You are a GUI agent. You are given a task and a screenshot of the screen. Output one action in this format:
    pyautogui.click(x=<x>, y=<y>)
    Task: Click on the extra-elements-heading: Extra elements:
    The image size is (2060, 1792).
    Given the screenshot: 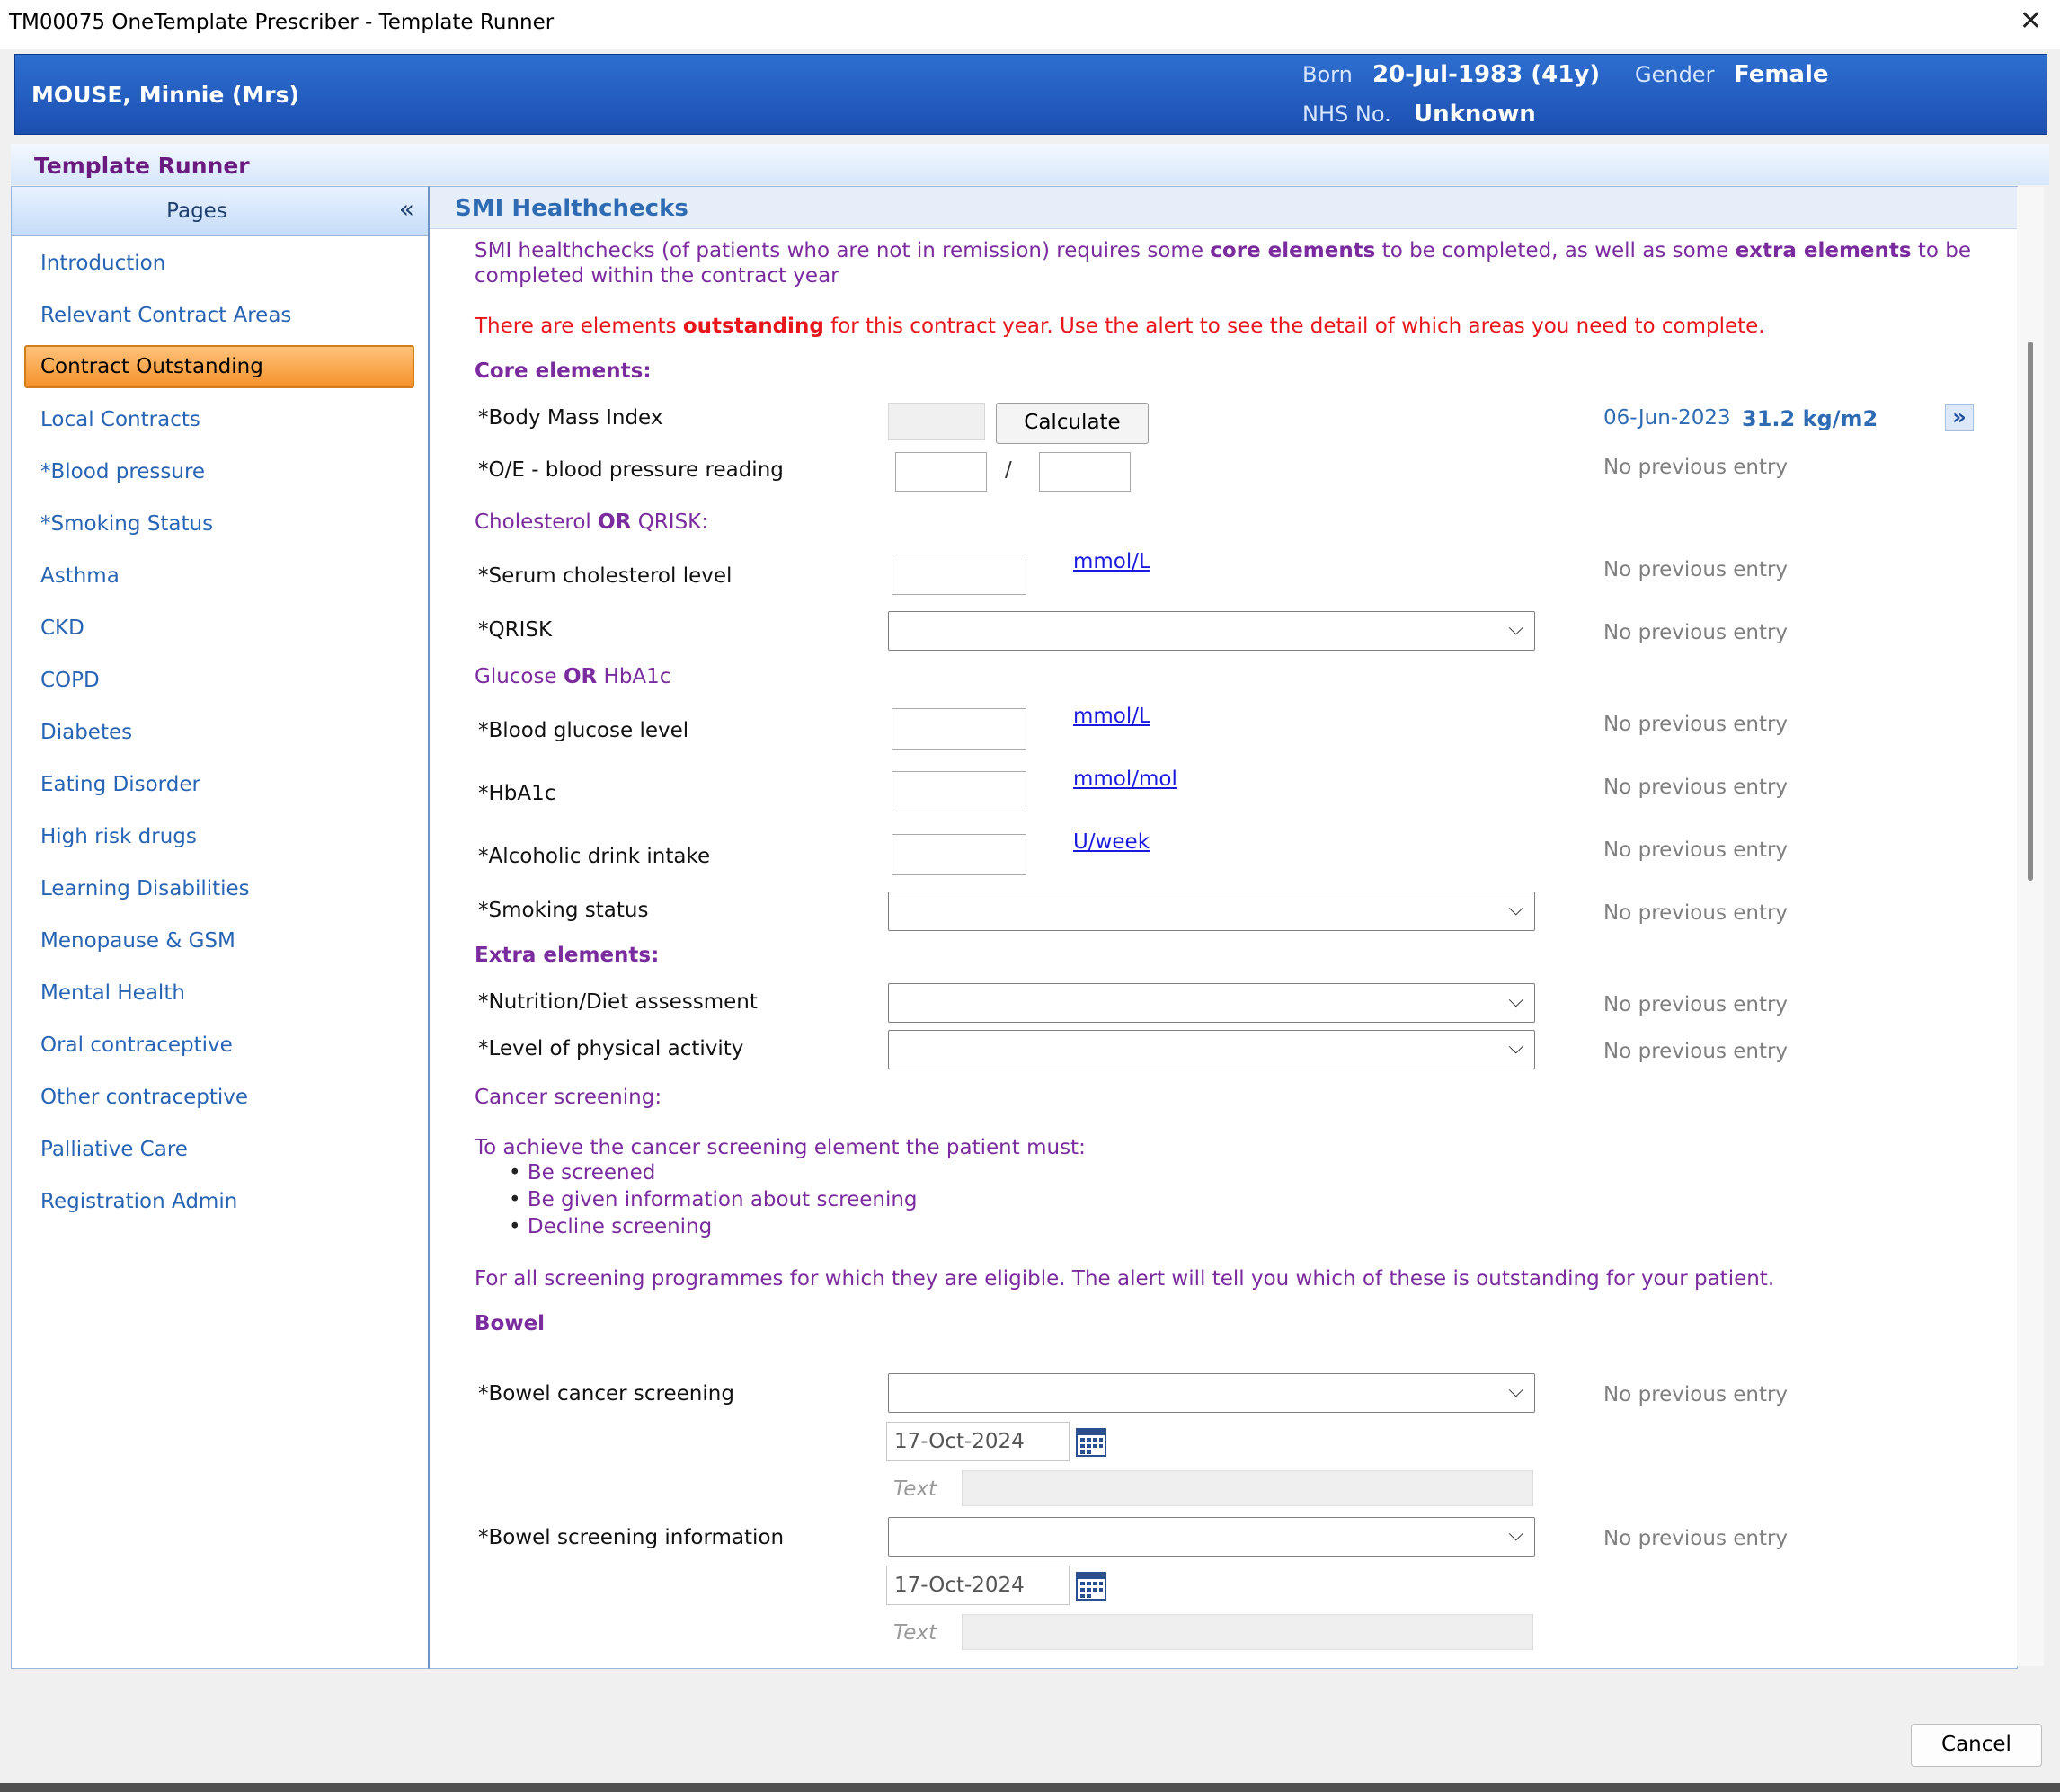 What is the action you would take?
    pyautogui.click(x=567, y=955)
    